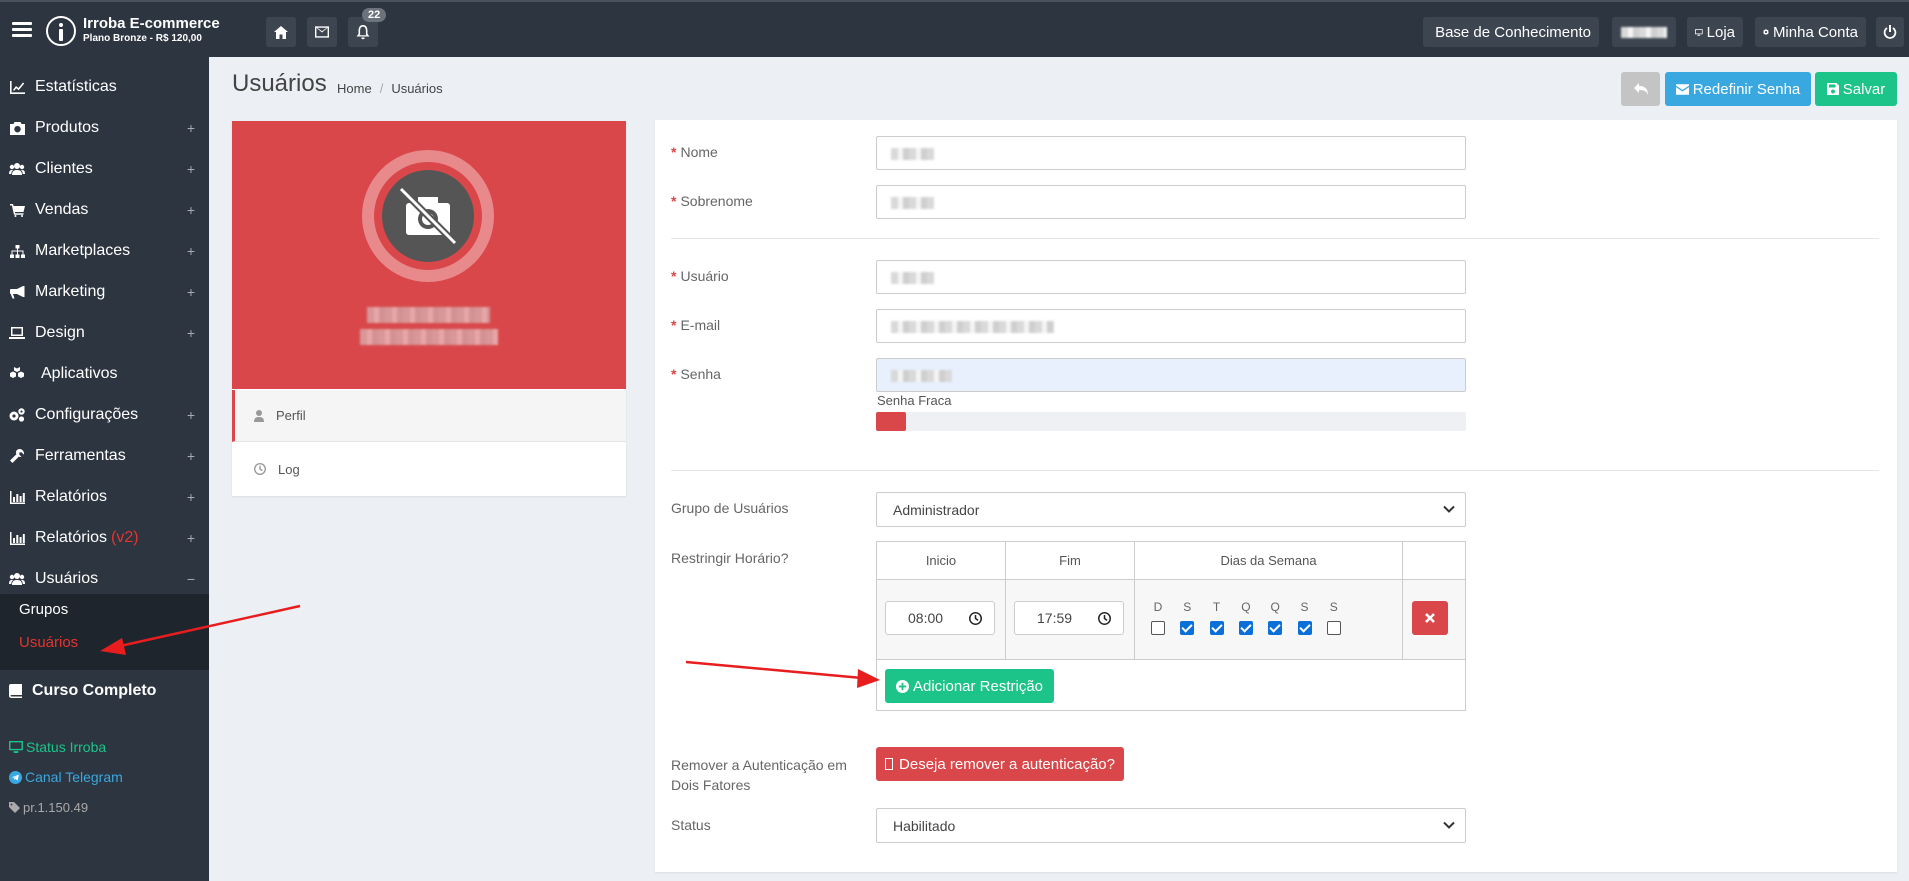 The width and height of the screenshot is (1909, 881). I want to click on floppy-icon, so click(1832, 89).